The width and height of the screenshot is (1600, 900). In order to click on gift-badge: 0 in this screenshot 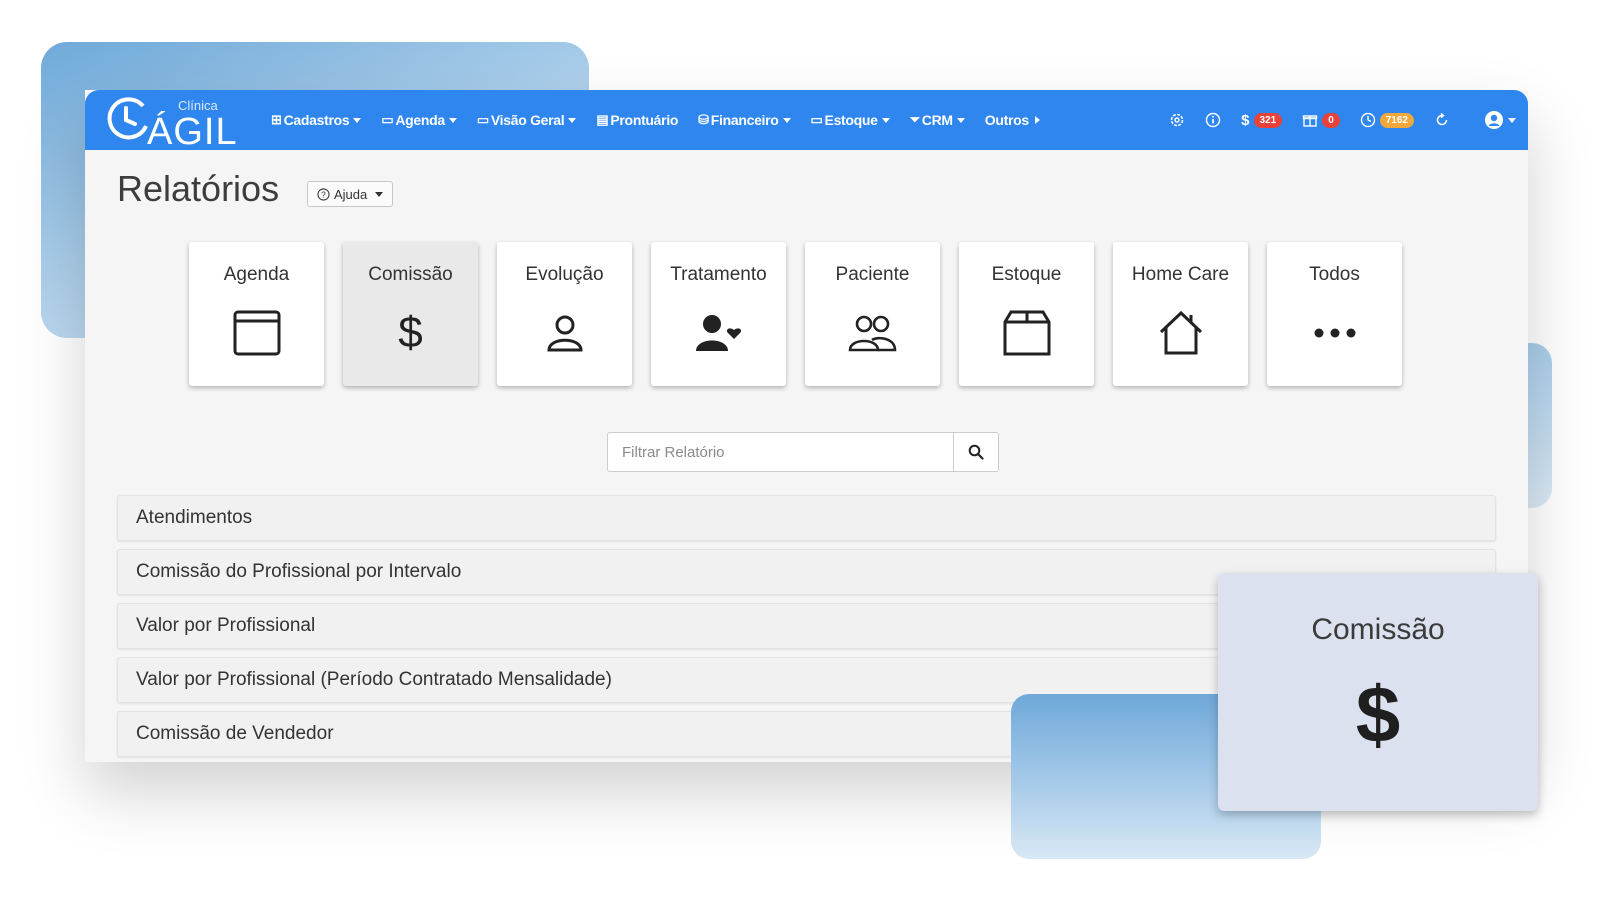, I will do `click(1331, 120)`.